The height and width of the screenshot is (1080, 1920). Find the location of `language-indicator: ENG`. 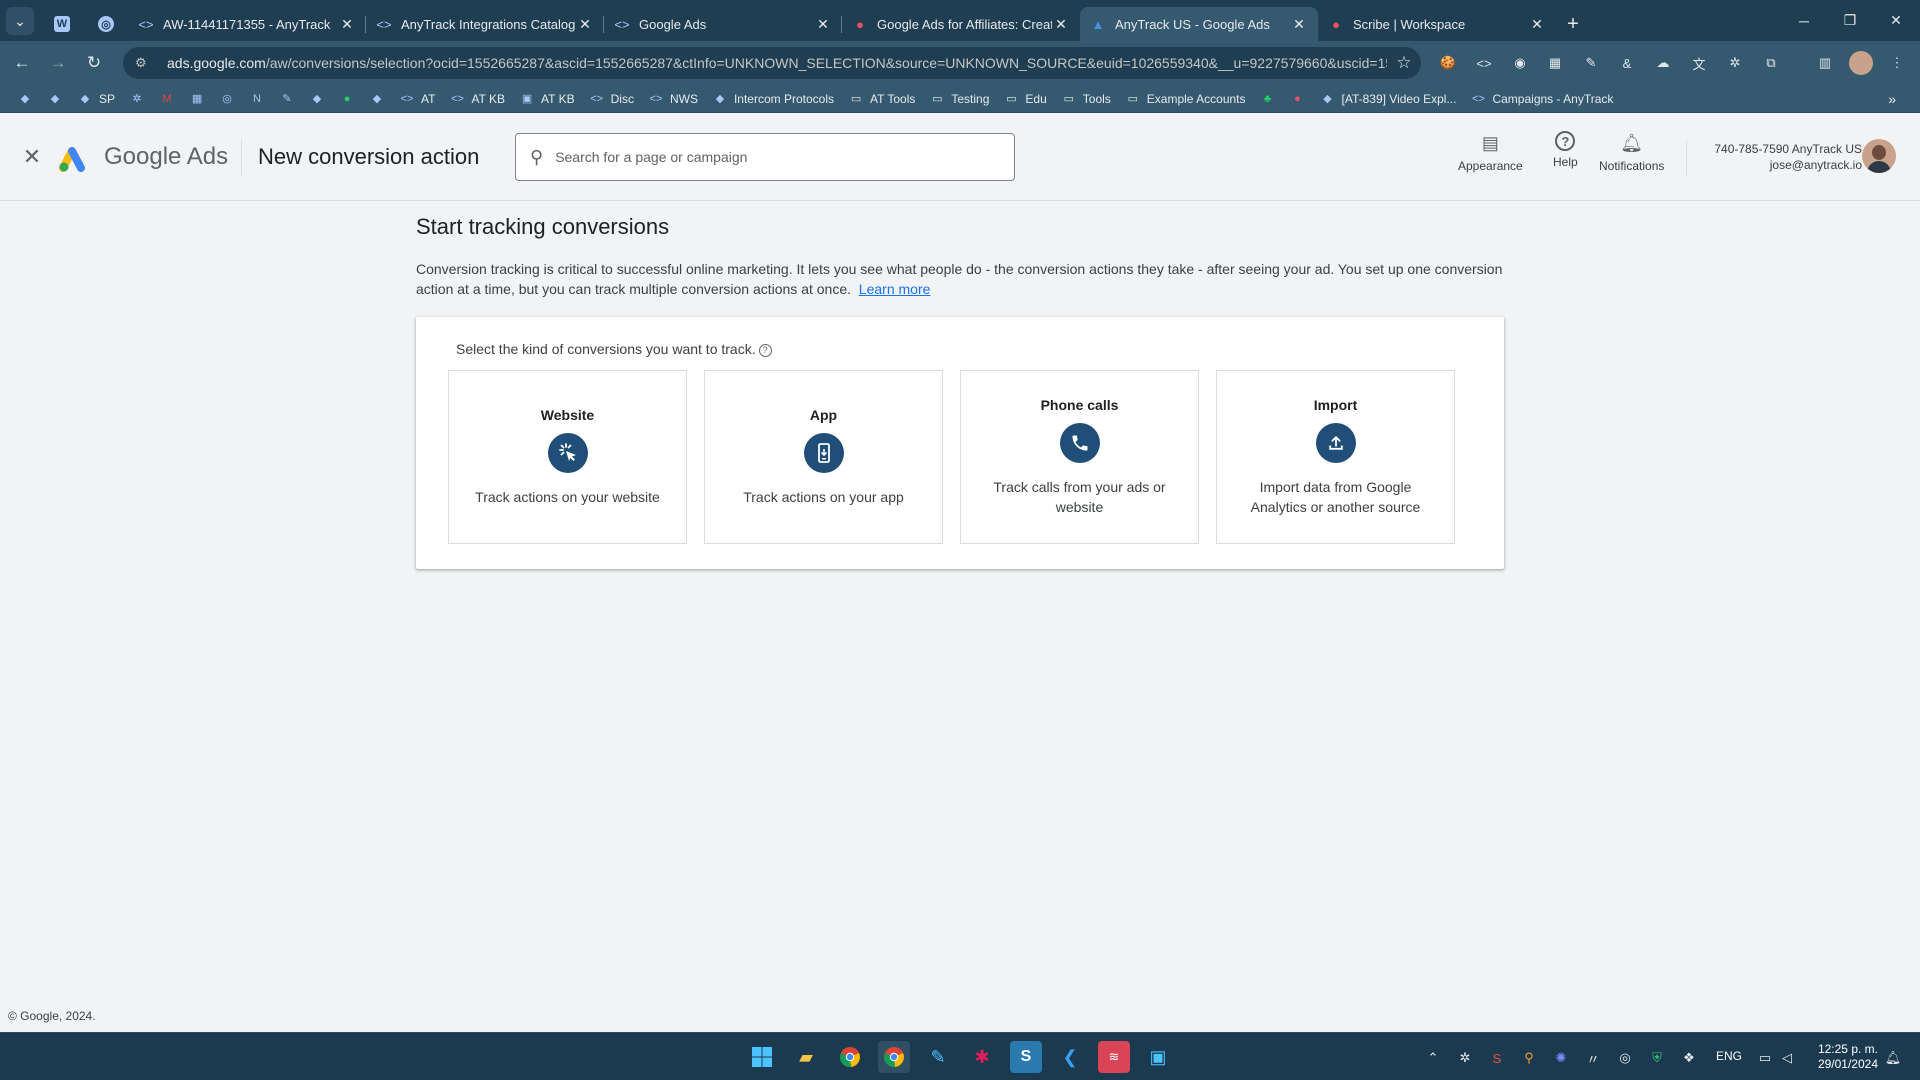

language-indicator: ENG is located at coordinates (1729, 1056).